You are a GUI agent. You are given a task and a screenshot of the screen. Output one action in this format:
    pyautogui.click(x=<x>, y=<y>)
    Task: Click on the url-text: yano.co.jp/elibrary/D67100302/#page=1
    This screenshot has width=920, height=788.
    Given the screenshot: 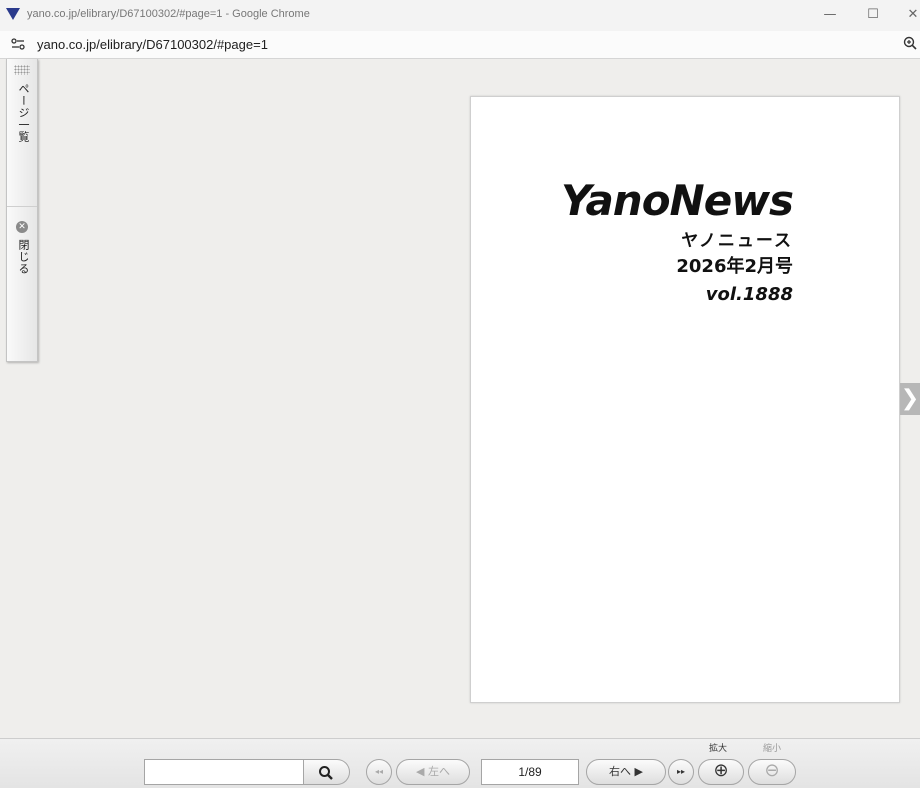 What is the action you would take?
    pyautogui.click(x=152, y=44)
    